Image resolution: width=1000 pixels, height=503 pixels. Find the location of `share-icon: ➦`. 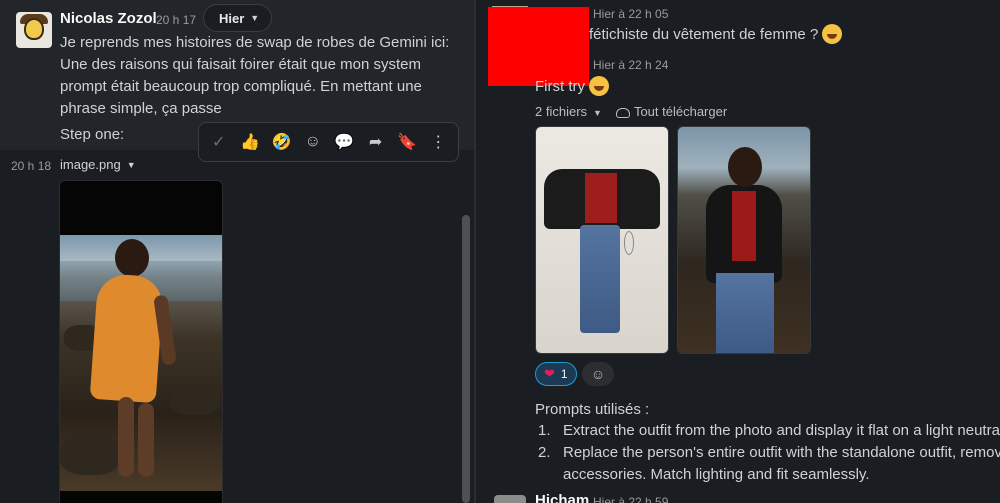

share-icon: ➦ is located at coordinates (375, 142).